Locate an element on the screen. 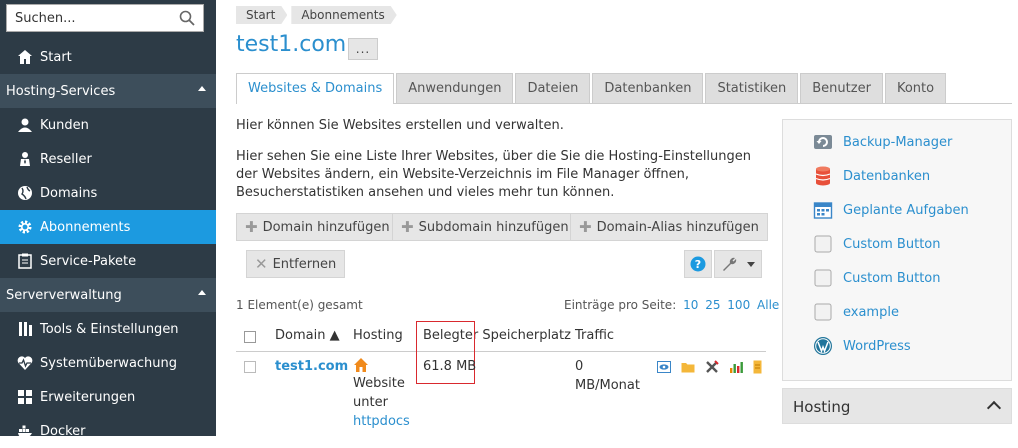  folder-icon is located at coordinates (688, 367).